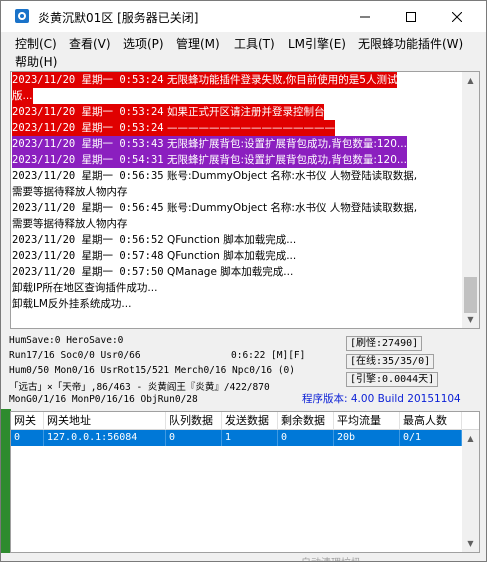 The height and width of the screenshot is (562, 487). Describe the element at coordinates (457, 16) in the screenshot. I see `close-button` at that location.